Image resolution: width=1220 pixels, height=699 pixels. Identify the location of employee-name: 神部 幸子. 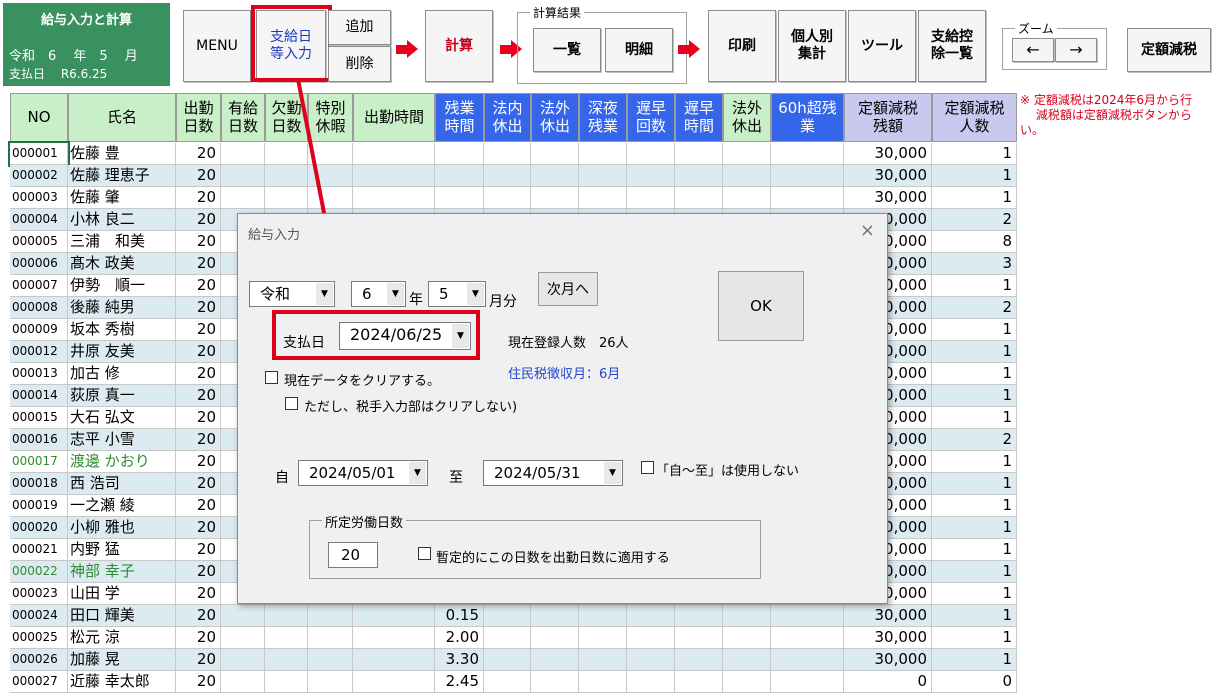
(122, 572).